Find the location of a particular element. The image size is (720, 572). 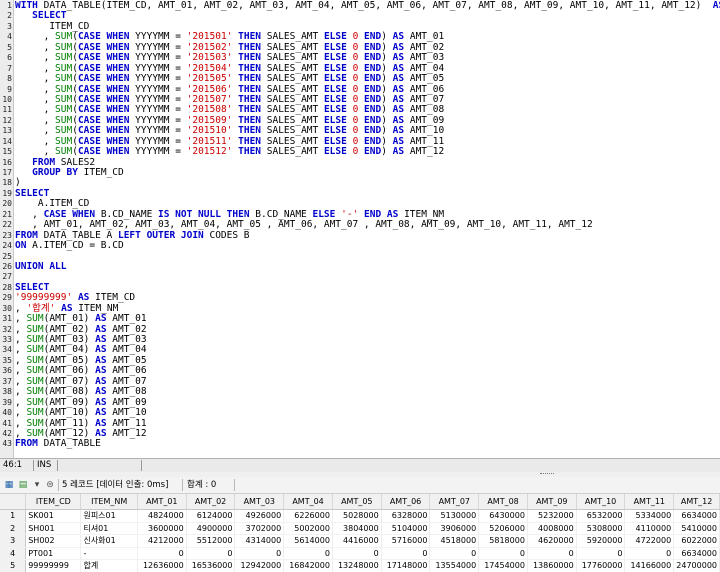

table-cell: SH001 is located at coordinates (53, 528).